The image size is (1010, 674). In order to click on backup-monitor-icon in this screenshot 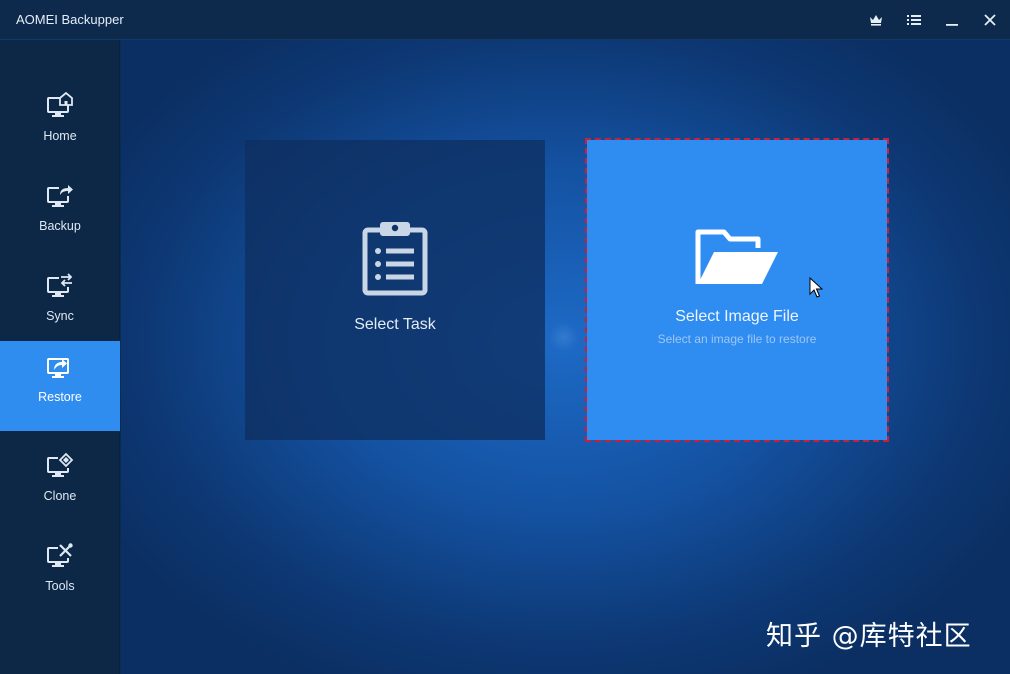, I will do `click(60, 195)`.